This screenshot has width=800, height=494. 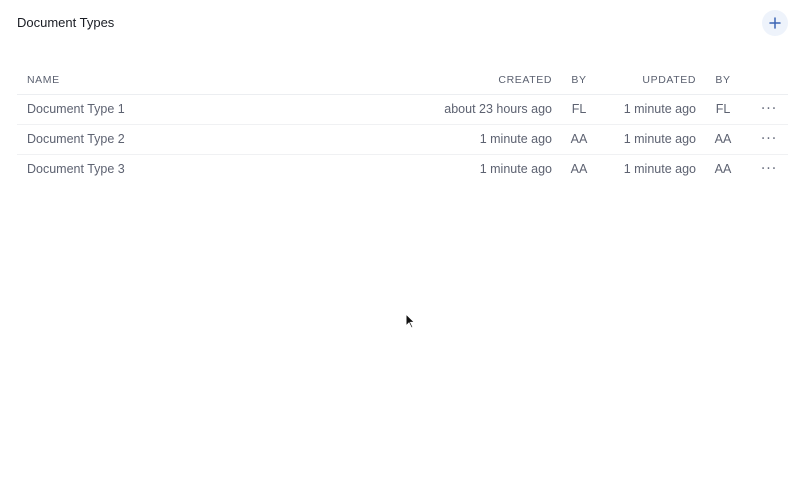 I want to click on column-header-updated-by: BY, so click(x=723, y=81).